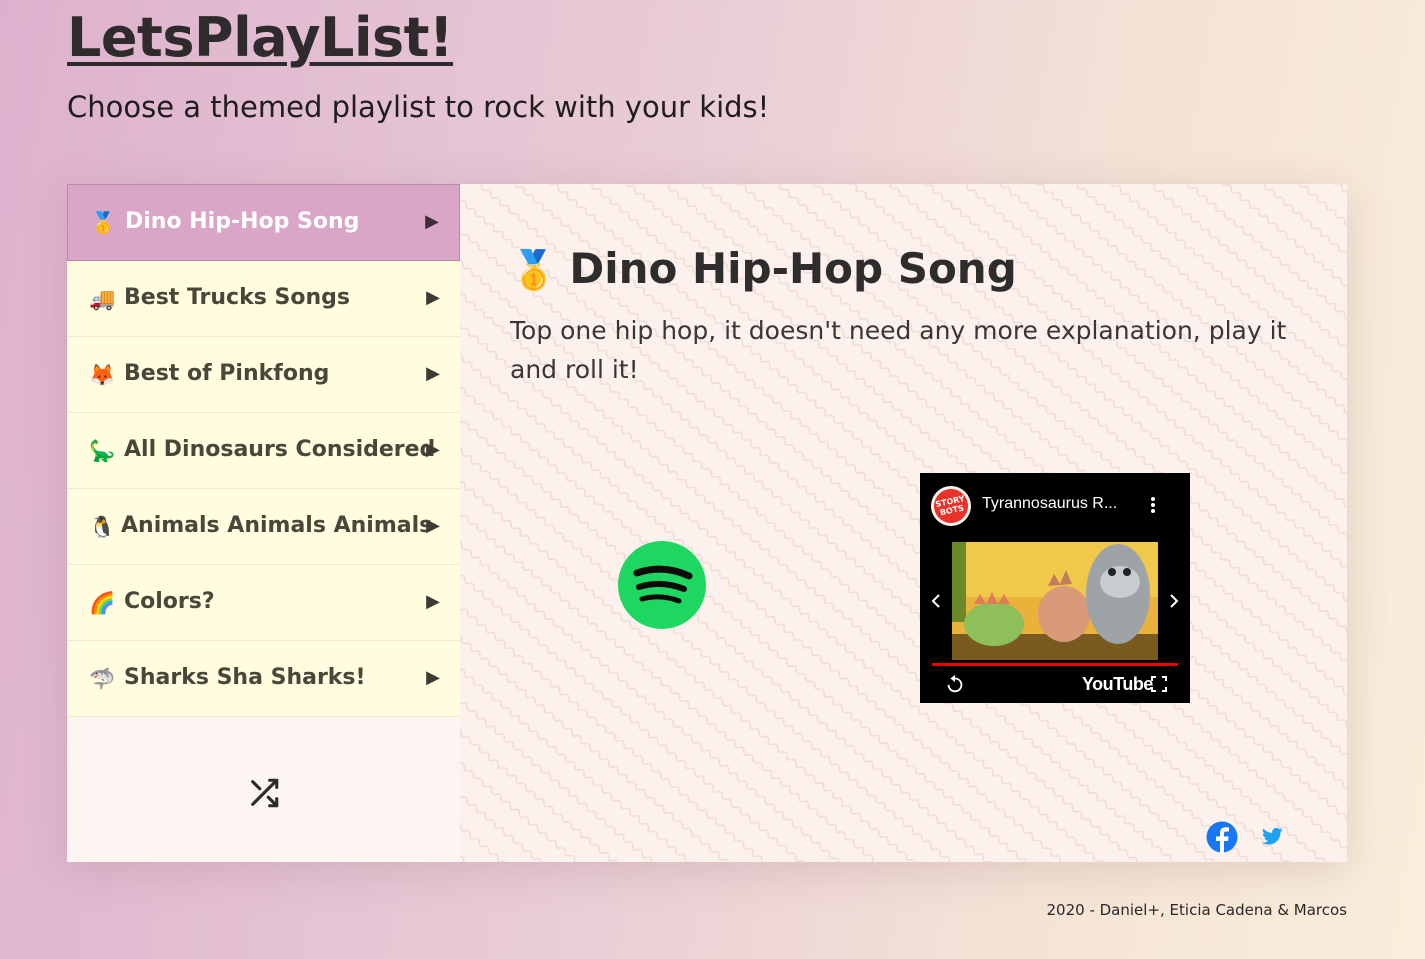 The image size is (1425, 959). I want to click on shuffle-icon, so click(264, 793).